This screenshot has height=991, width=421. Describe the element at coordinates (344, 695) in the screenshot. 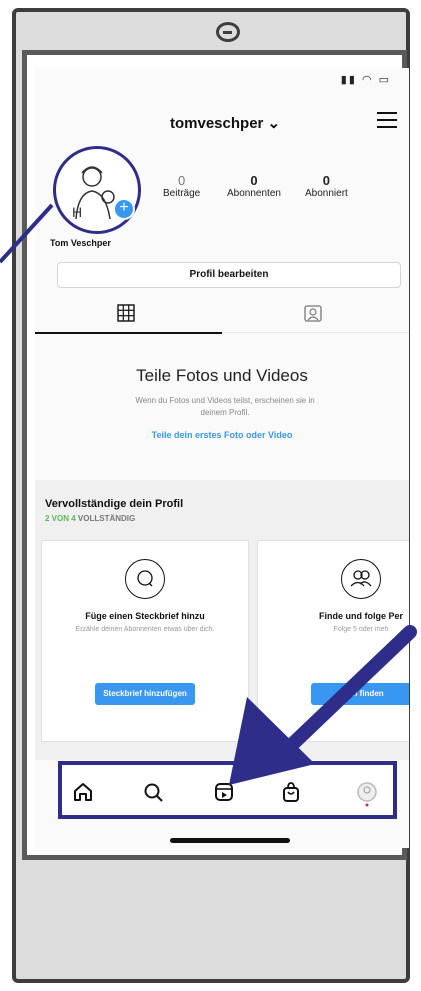

I see `annotation-arrow-shaft` at that location.